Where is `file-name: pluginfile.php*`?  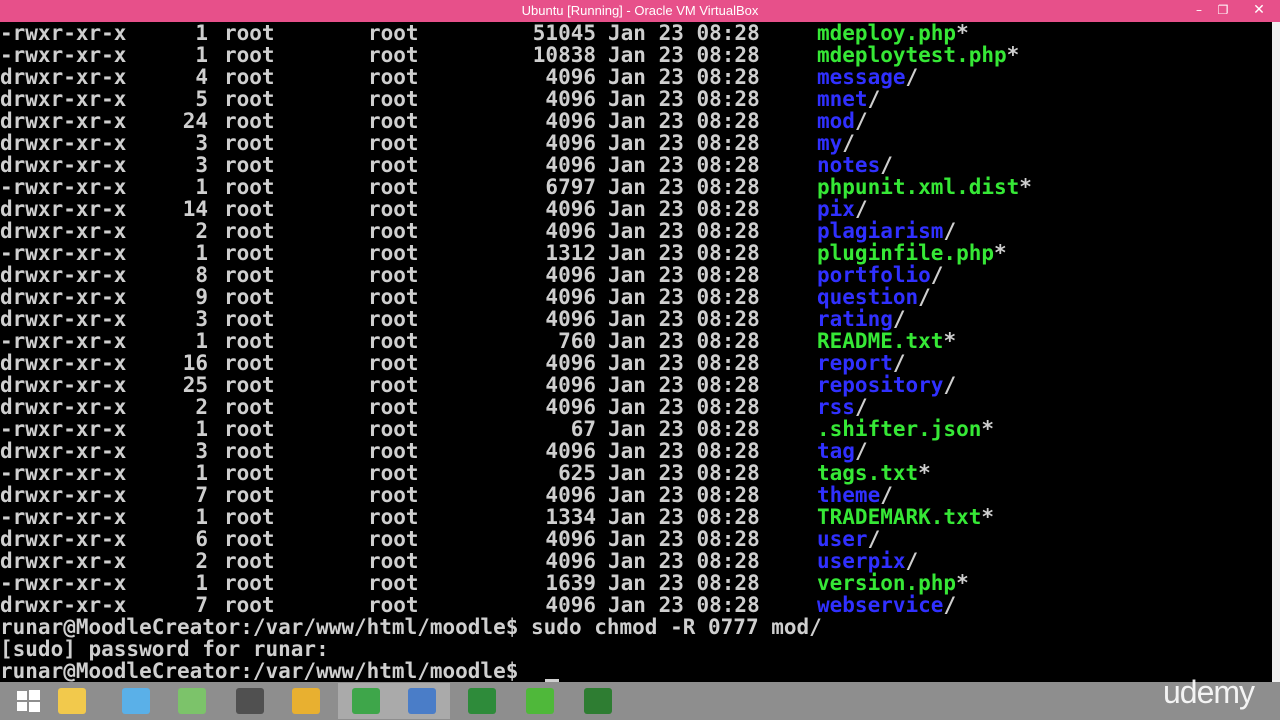 file-name: pluginfile.php* is located at coordinates (912, 253).